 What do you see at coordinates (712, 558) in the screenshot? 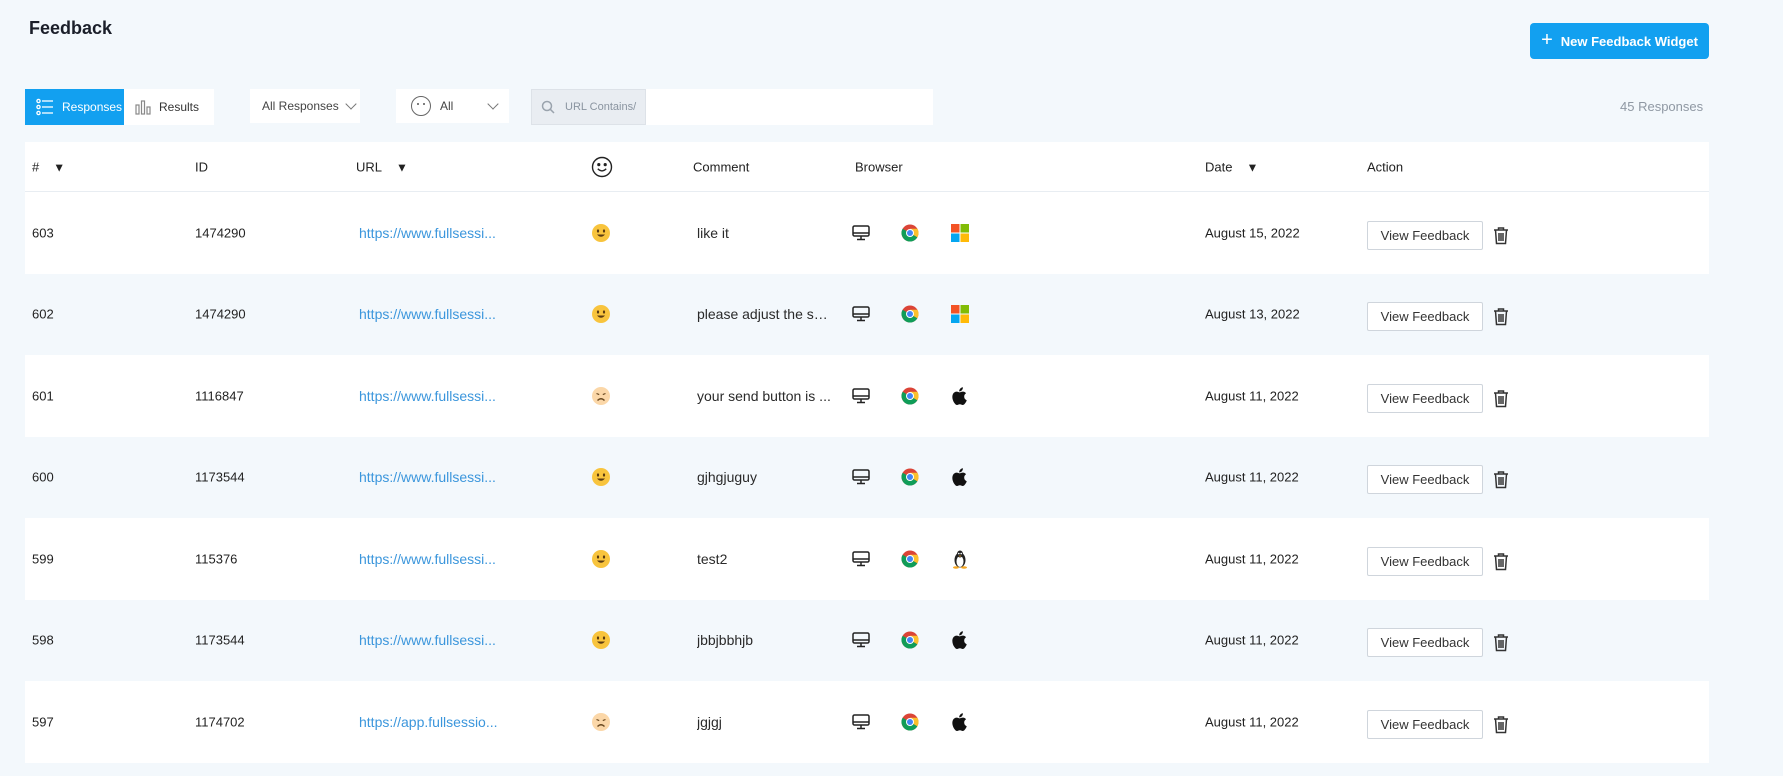
I see `row-comment: test2` at bounding box center [712, 558].